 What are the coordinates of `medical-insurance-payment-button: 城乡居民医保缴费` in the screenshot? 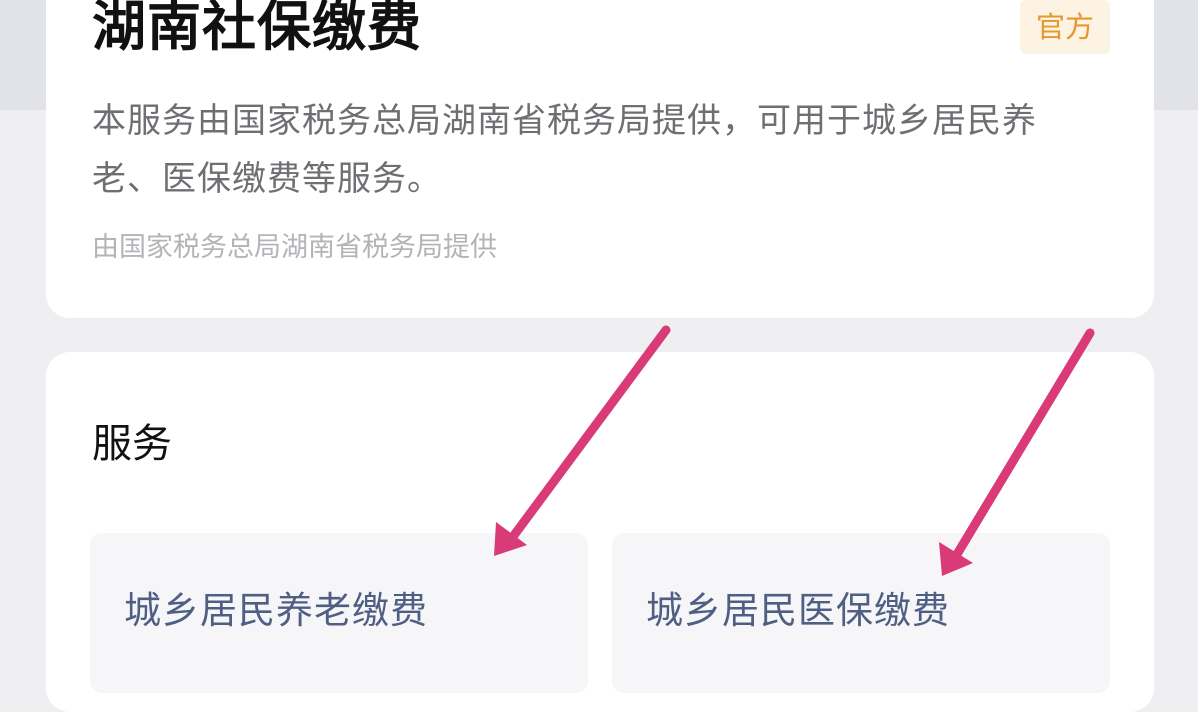 It's located at (861, 613).